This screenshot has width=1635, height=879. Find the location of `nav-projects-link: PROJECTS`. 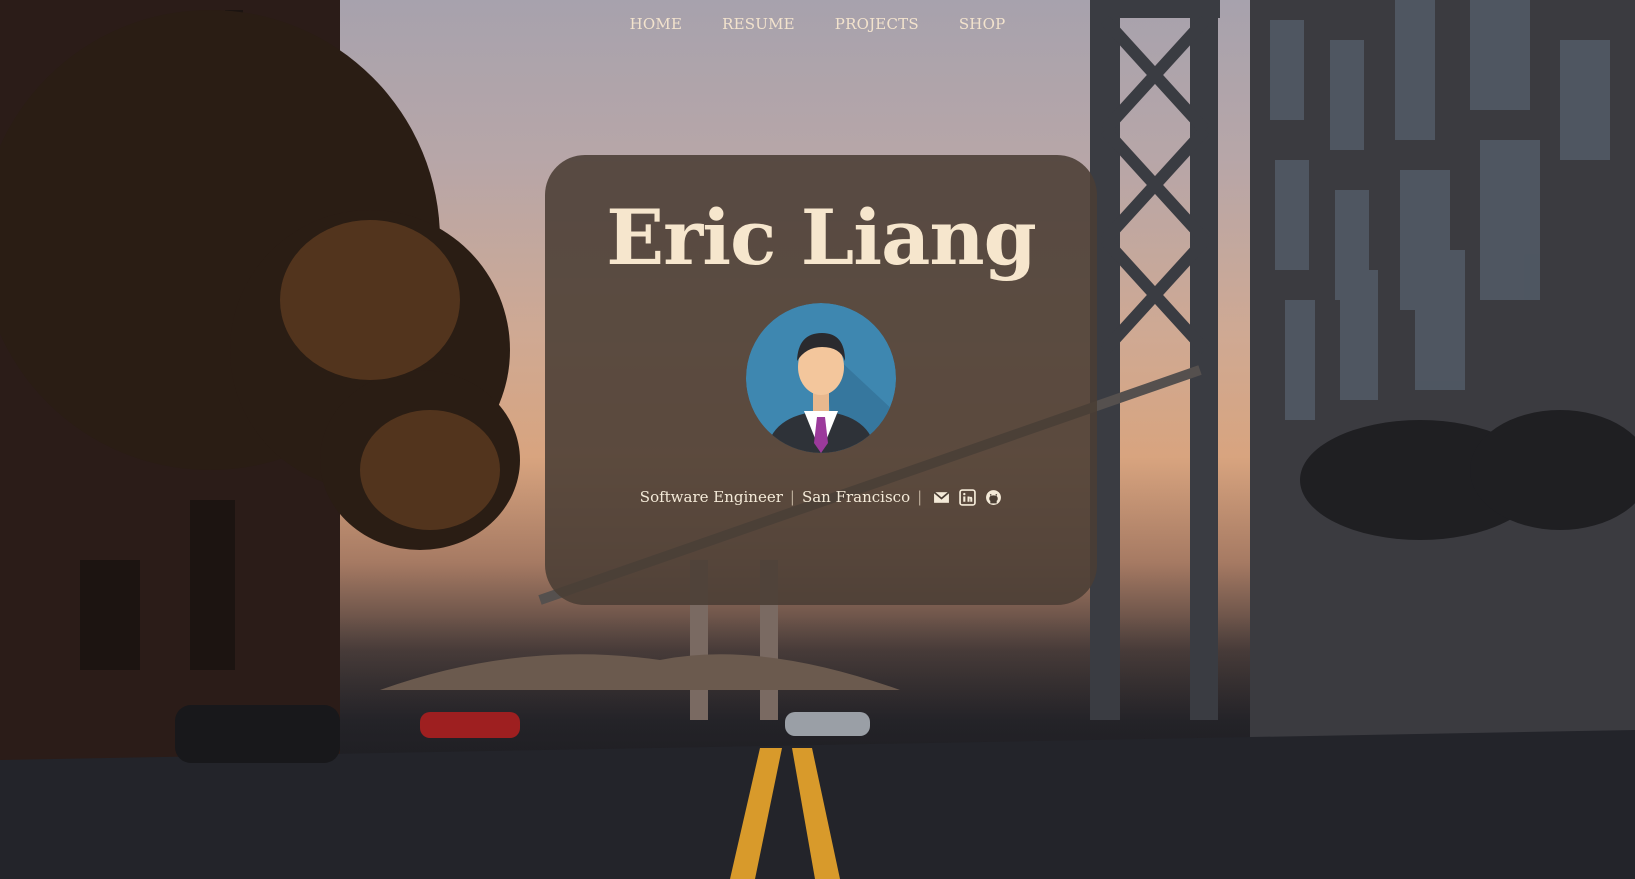

nav-projects-link: PROJECTS is located at coordinates (877, 24).